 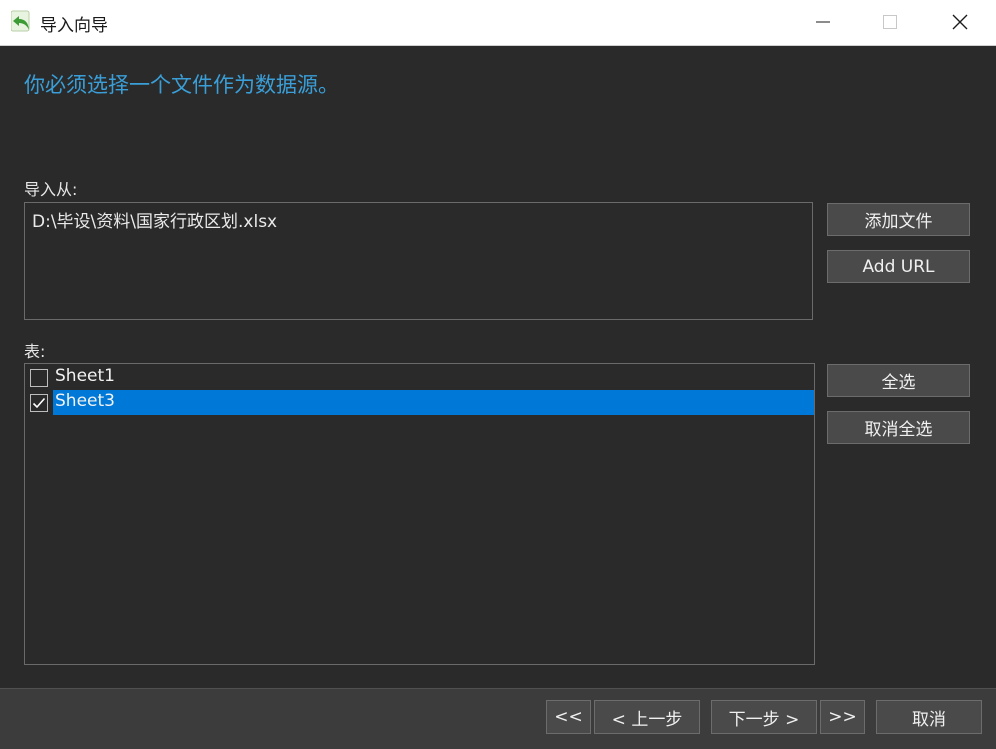 I want to click on sheet1-checkbox, so click(x=39, y=378).